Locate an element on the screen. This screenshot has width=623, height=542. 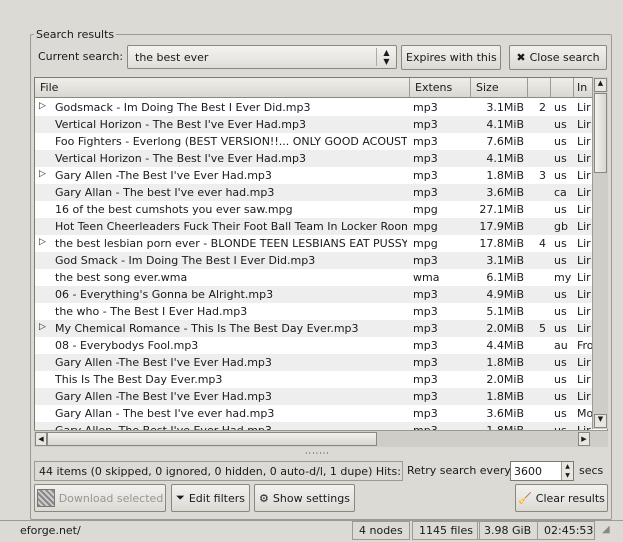
broom-icon: 🧹 is located at coordinates (525, 498).